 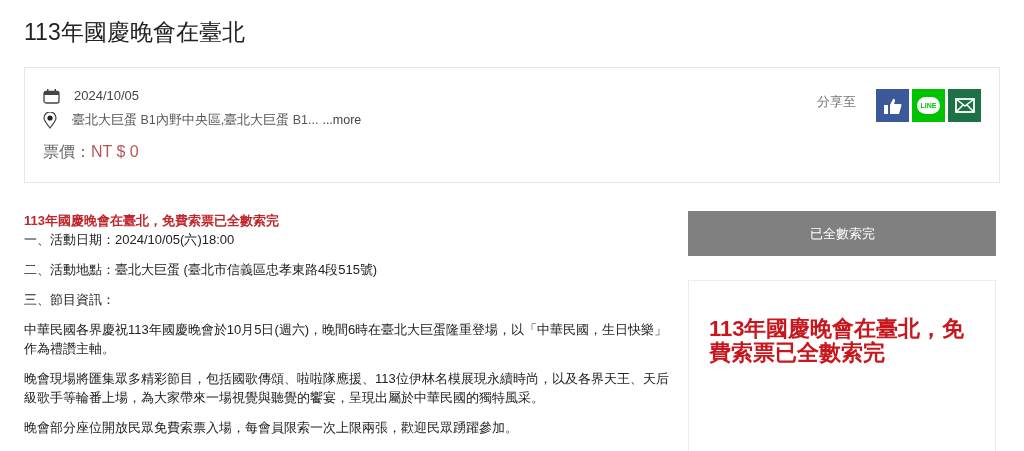 I want to click on description-paragraph: 二、活動地點：臺北大巨蛋 (臺北市信義區忠孝東路4段515號), so click(x=201, y=270).